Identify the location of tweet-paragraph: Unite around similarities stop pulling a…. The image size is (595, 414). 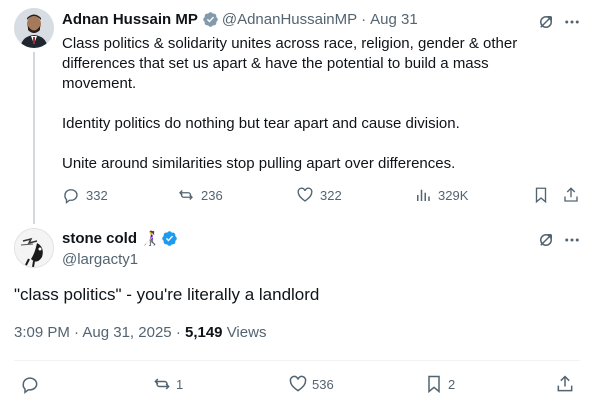
(259, 163).